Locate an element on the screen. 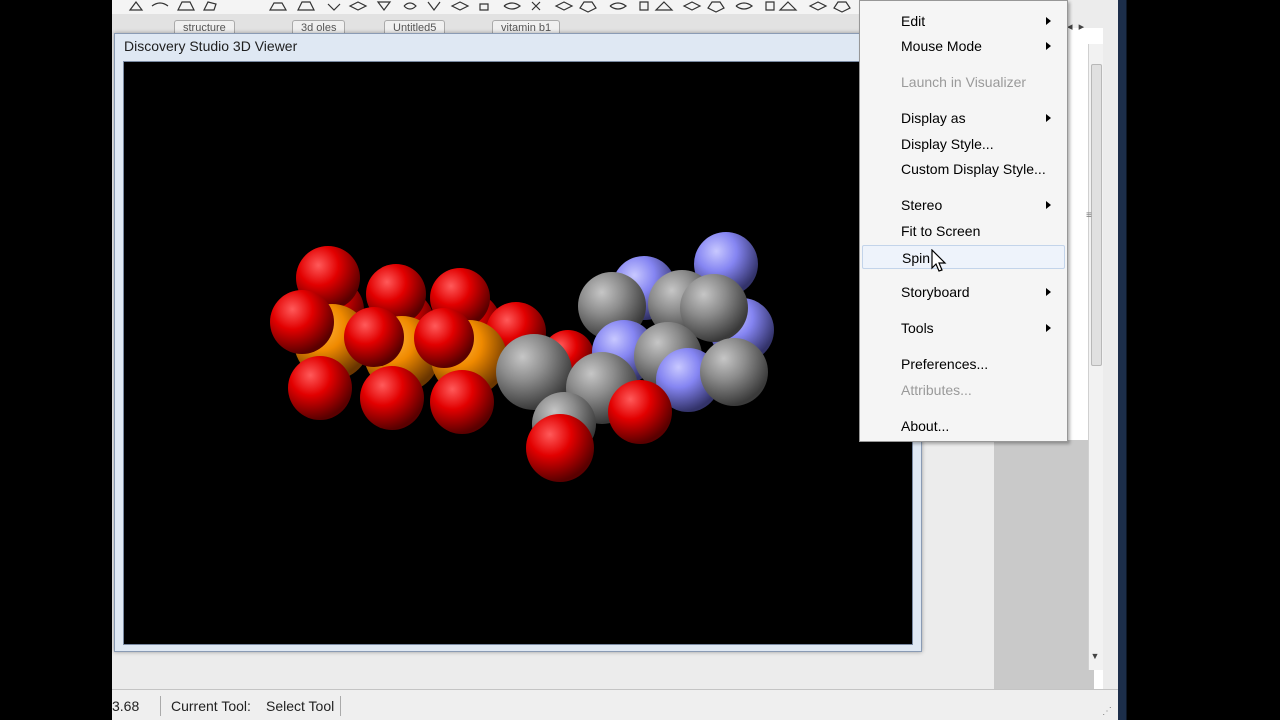 The image size is (1280, 720). scrollbar-thumb is located at coordinates (1096, 215).